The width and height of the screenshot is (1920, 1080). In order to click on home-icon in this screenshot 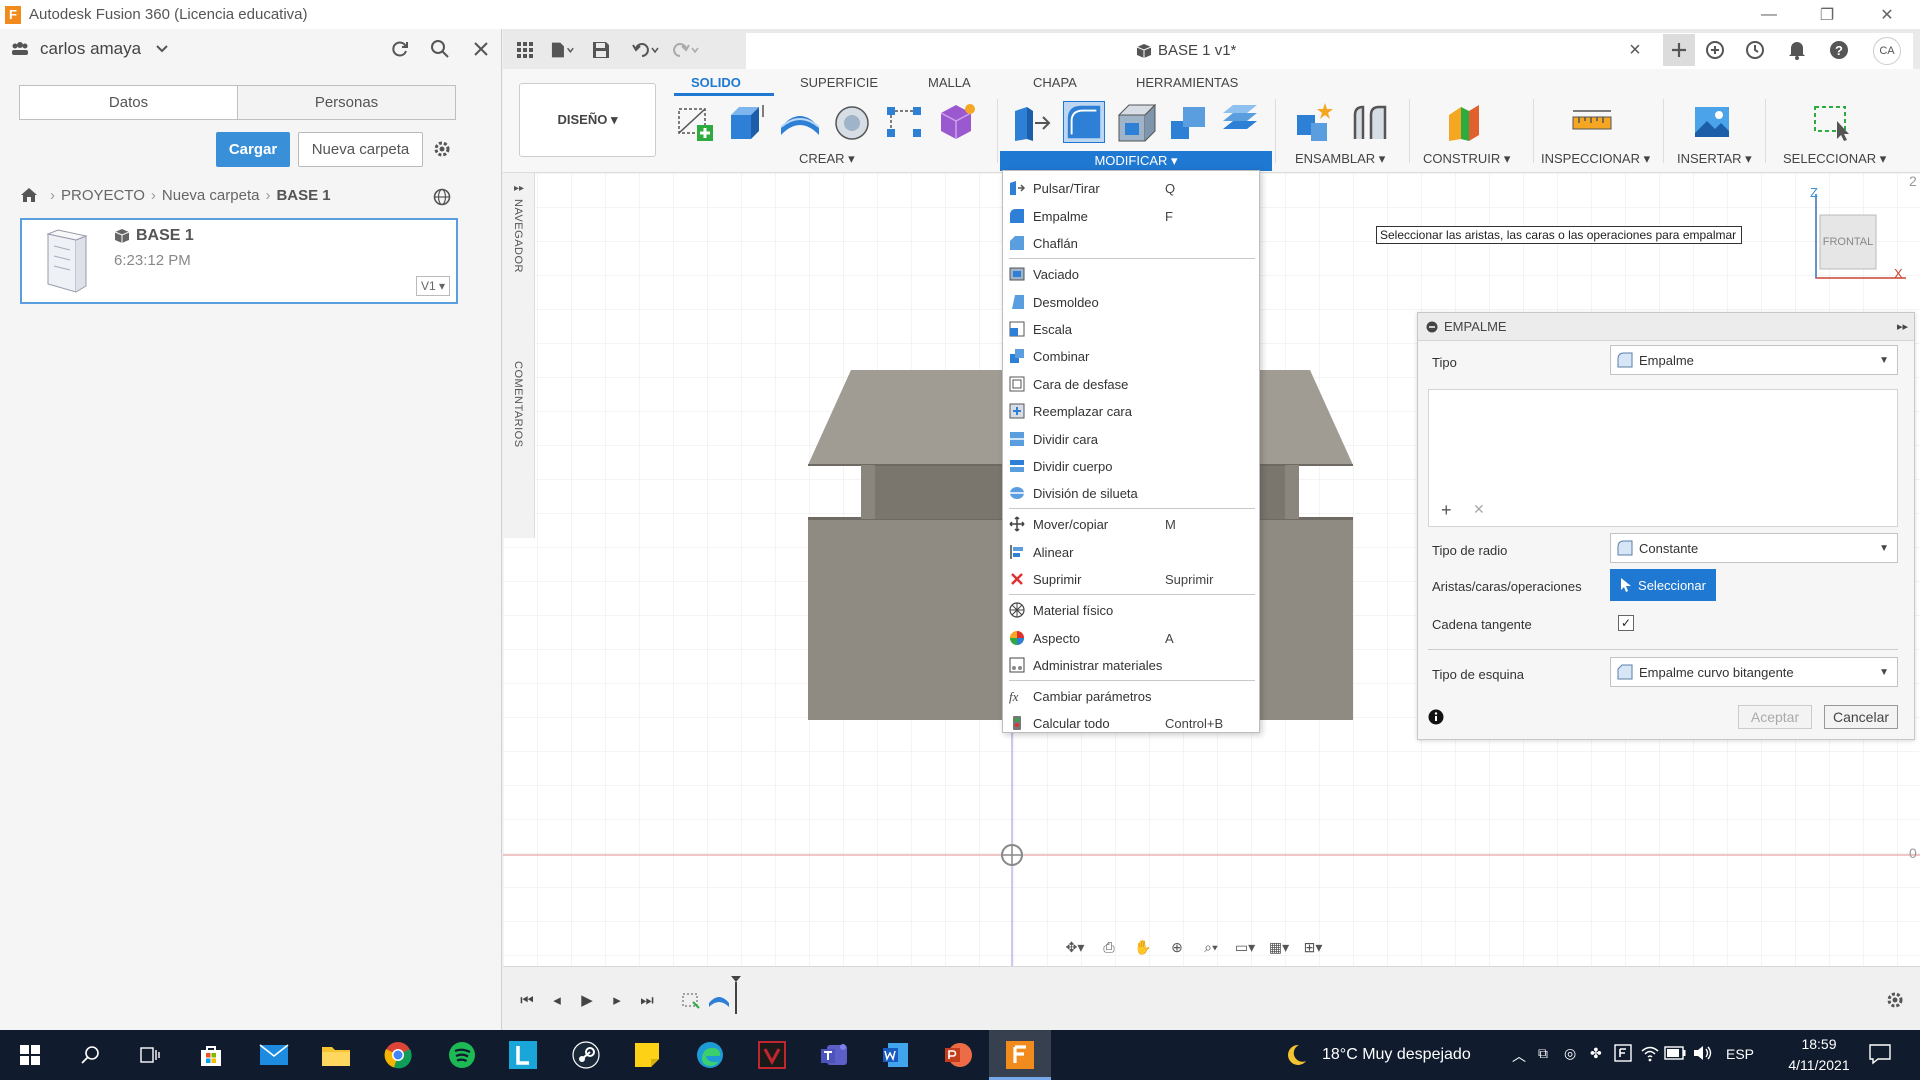, I will do `click(29, 195)`.